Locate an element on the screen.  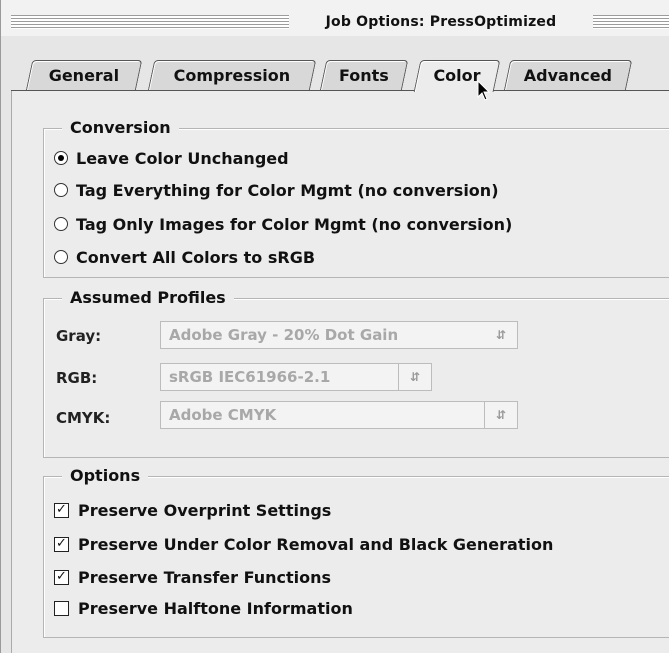
title-bar: Job Options: PressOptimized is located at coordinates (335, 18).